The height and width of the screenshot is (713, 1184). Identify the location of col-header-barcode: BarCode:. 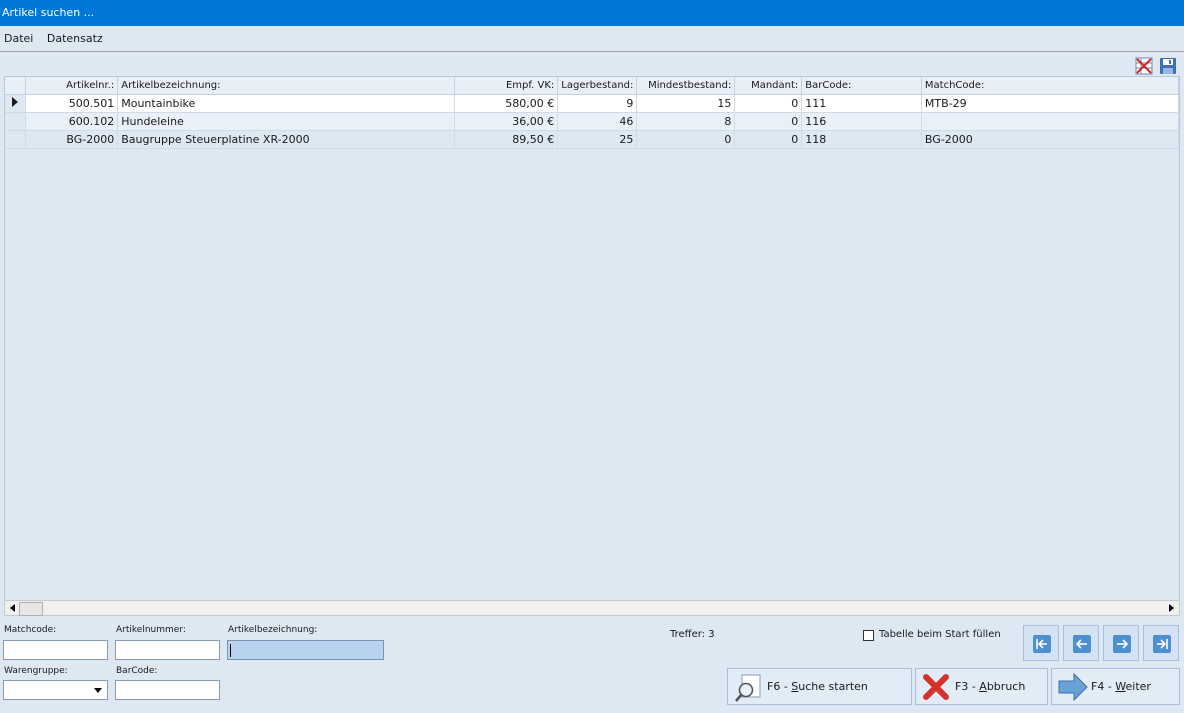
(861, 86).